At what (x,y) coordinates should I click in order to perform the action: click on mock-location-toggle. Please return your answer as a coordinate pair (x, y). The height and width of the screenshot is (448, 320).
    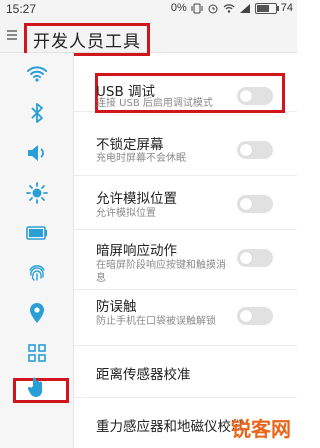
    Looking at the image, I should click on (255, 204).